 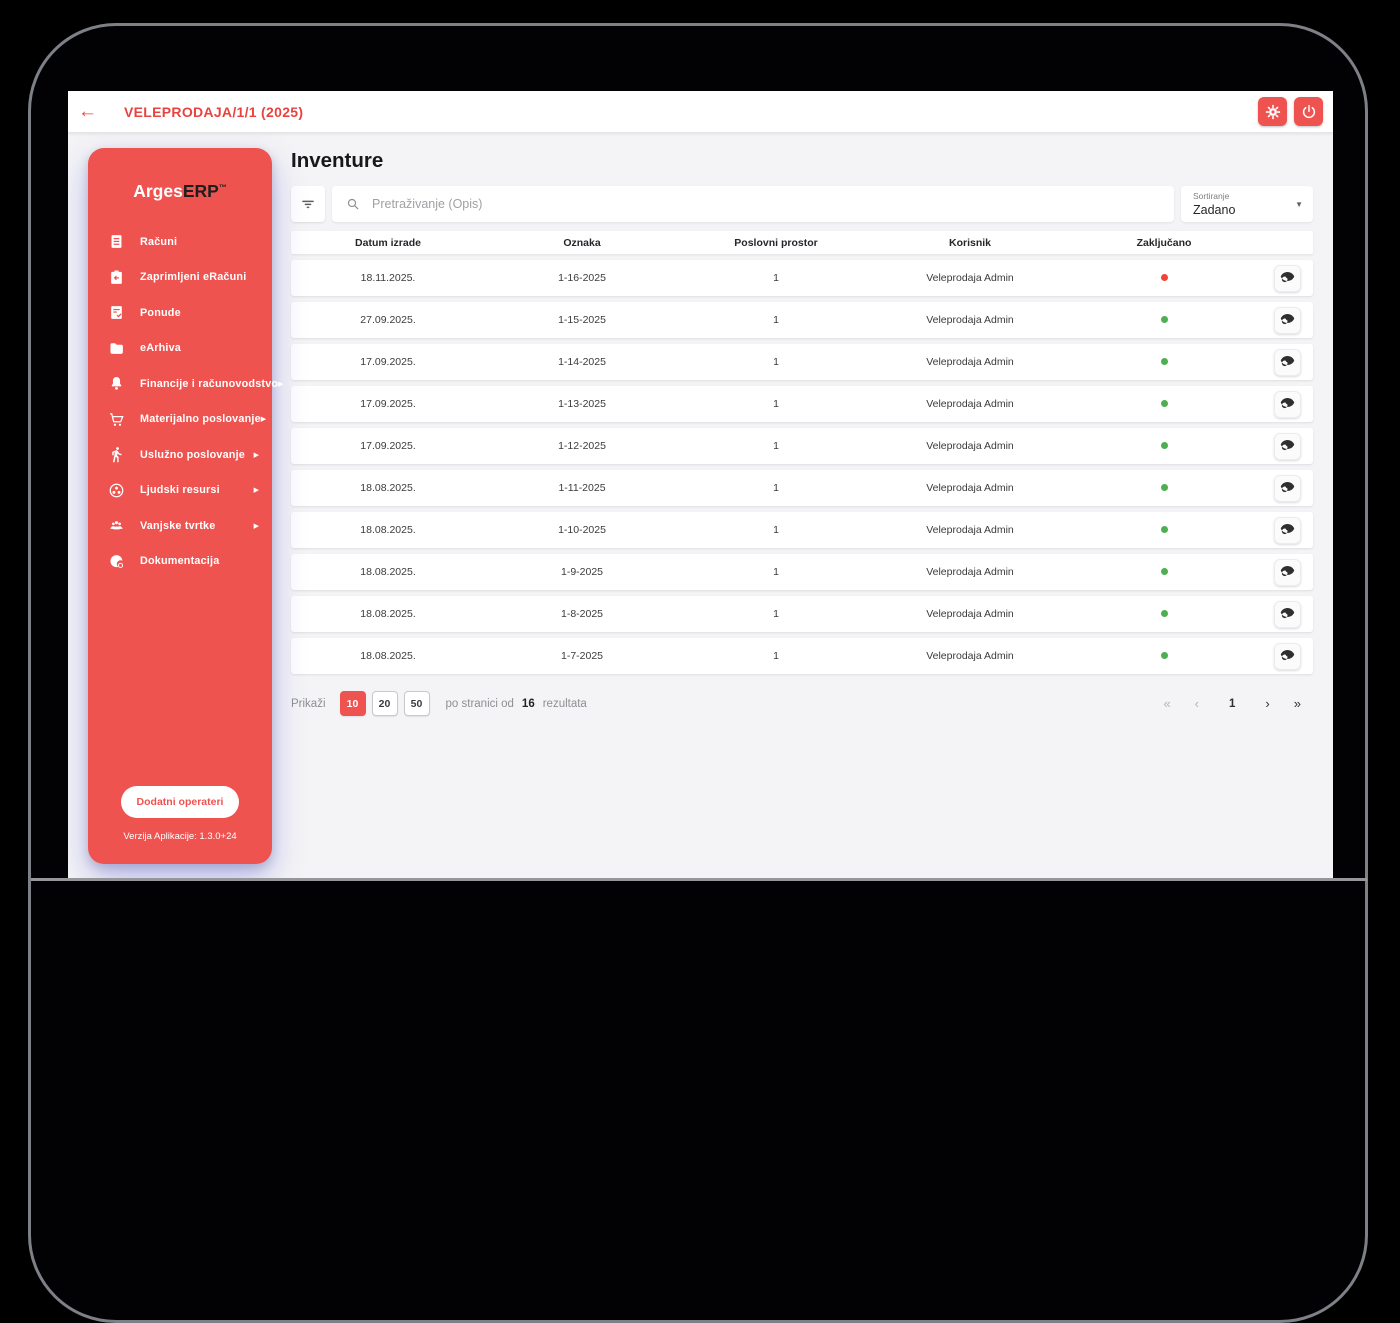 What do you see at coordinates (180, 526) in the screenshot?
I see `sidebar-item-vanjske-tvrtke: Vanjske tvrtke ▶` at bounding box center [180, 526].